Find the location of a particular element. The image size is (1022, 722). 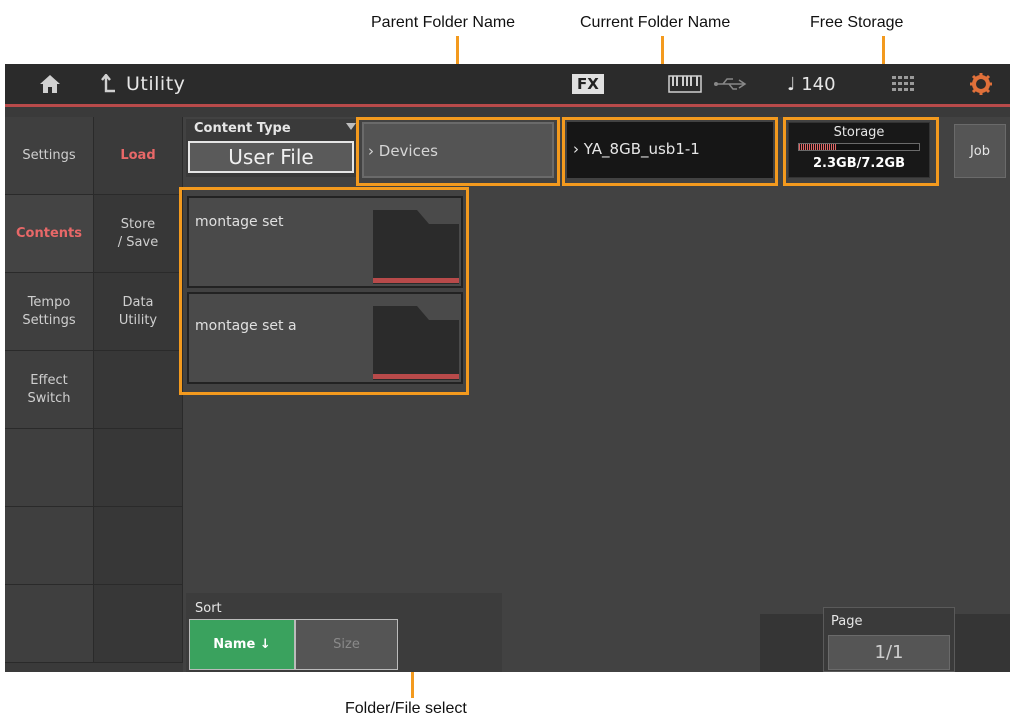

parent-folder-name: › Devices is located at coordinates (403, 151).